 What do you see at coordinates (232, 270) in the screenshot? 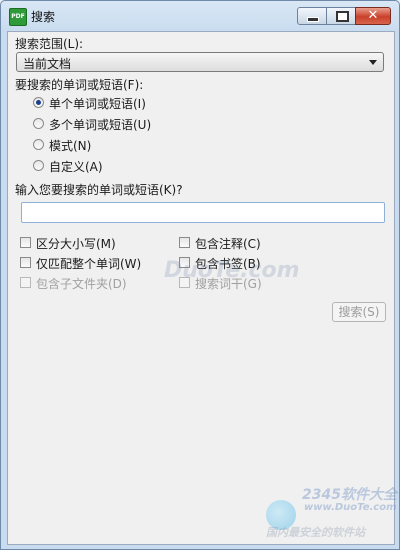
I see `watermark-center: DuoTe.com` at bounding box center [232, 270].